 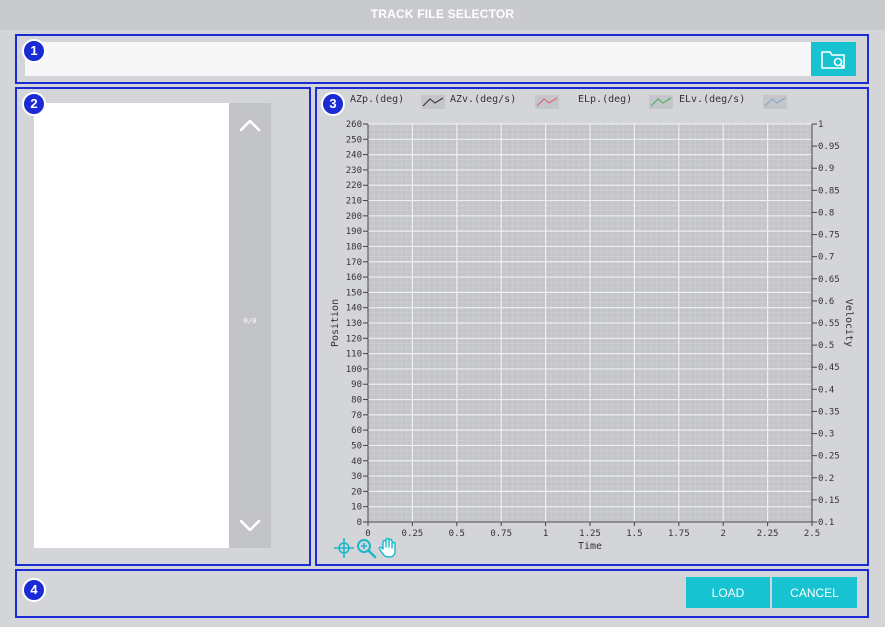 What do you see at coordinates (354, 186) in the screenshot?
I see `y-tick-label: 220` at bounding box center [354, 186].